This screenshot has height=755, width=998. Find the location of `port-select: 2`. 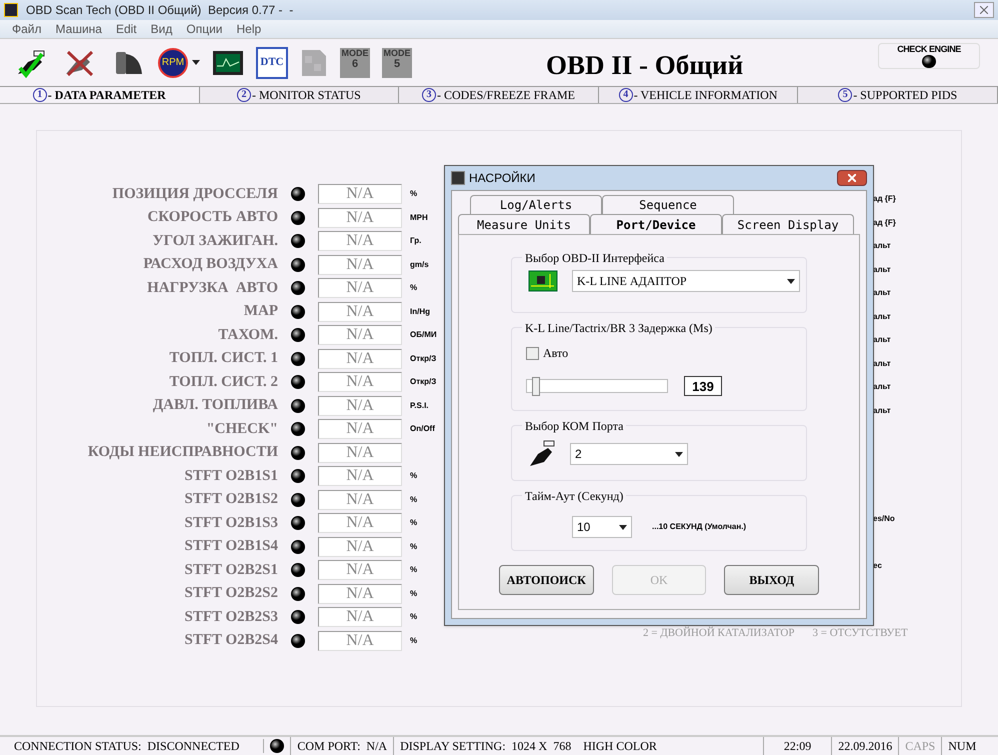

port-select: 2 is located at coordinates (629, 454).